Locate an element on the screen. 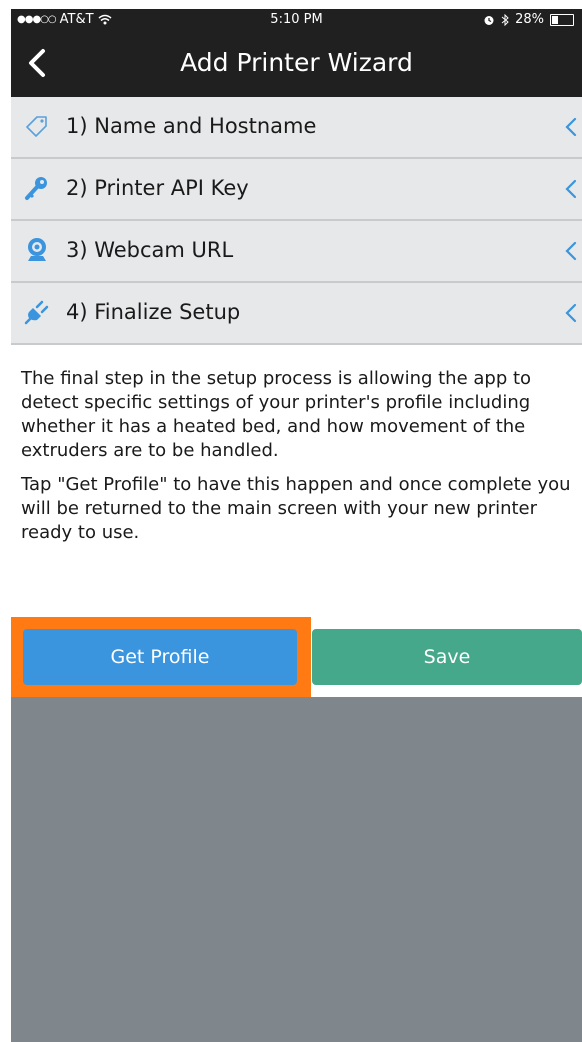  step-name-hostname: 1) Name and Hostname is located at coordinates (296, 128).